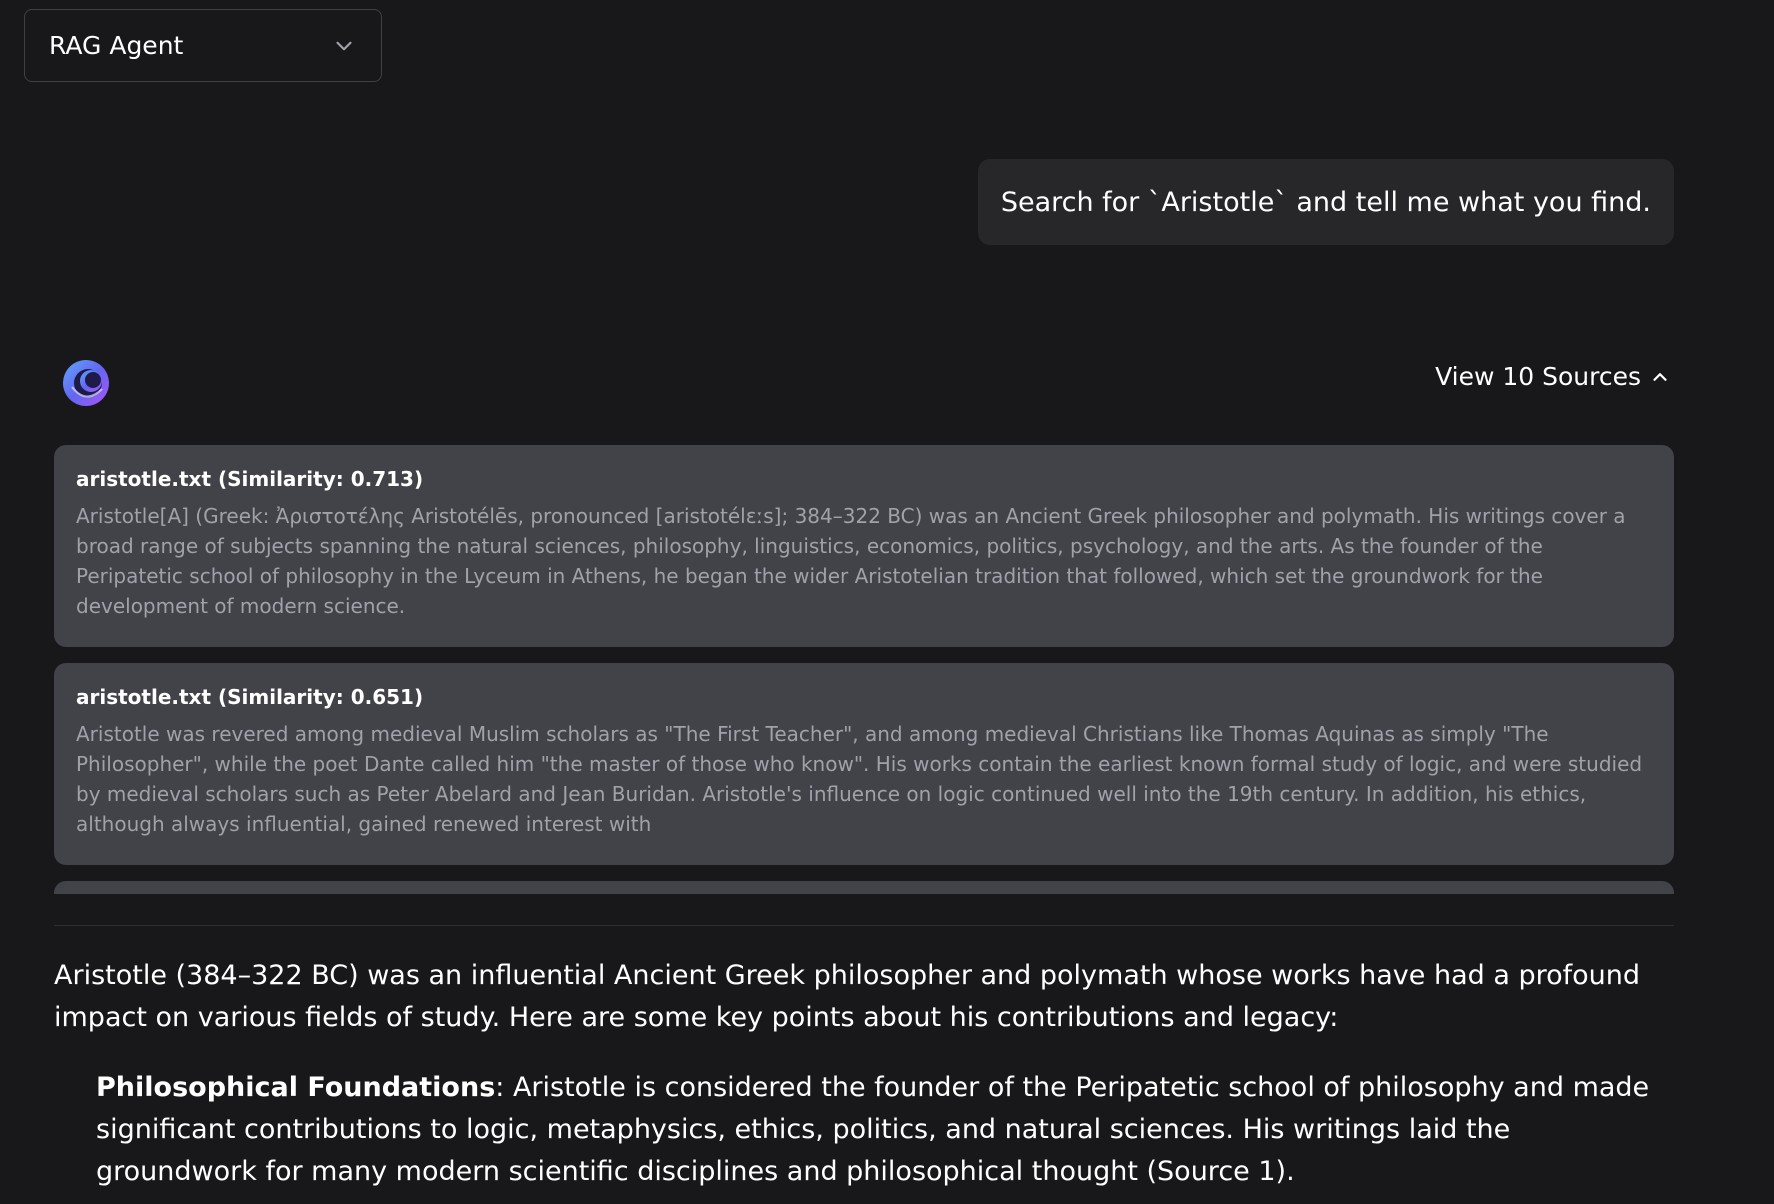 The image size is (1774, 1204). Describe the element at coordinates (250, 697) in the screenshot. I see `source-title: aristotle.txt (Similarity: 0.651)` at that location.